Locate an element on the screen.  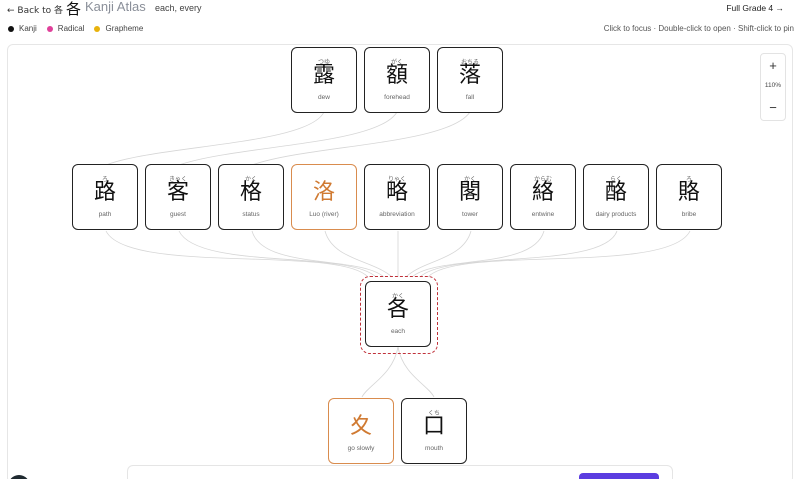
zoom-level: 110% is located at coordinates (773, 85).